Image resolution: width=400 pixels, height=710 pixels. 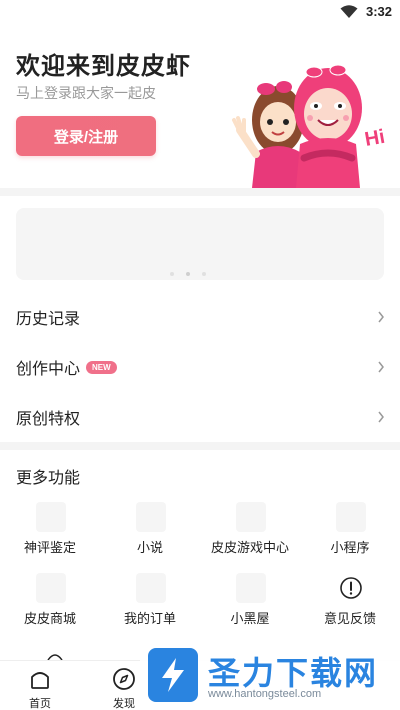 I want to click on feature-feedback: 意见反馈, so click(x=350, y=603).